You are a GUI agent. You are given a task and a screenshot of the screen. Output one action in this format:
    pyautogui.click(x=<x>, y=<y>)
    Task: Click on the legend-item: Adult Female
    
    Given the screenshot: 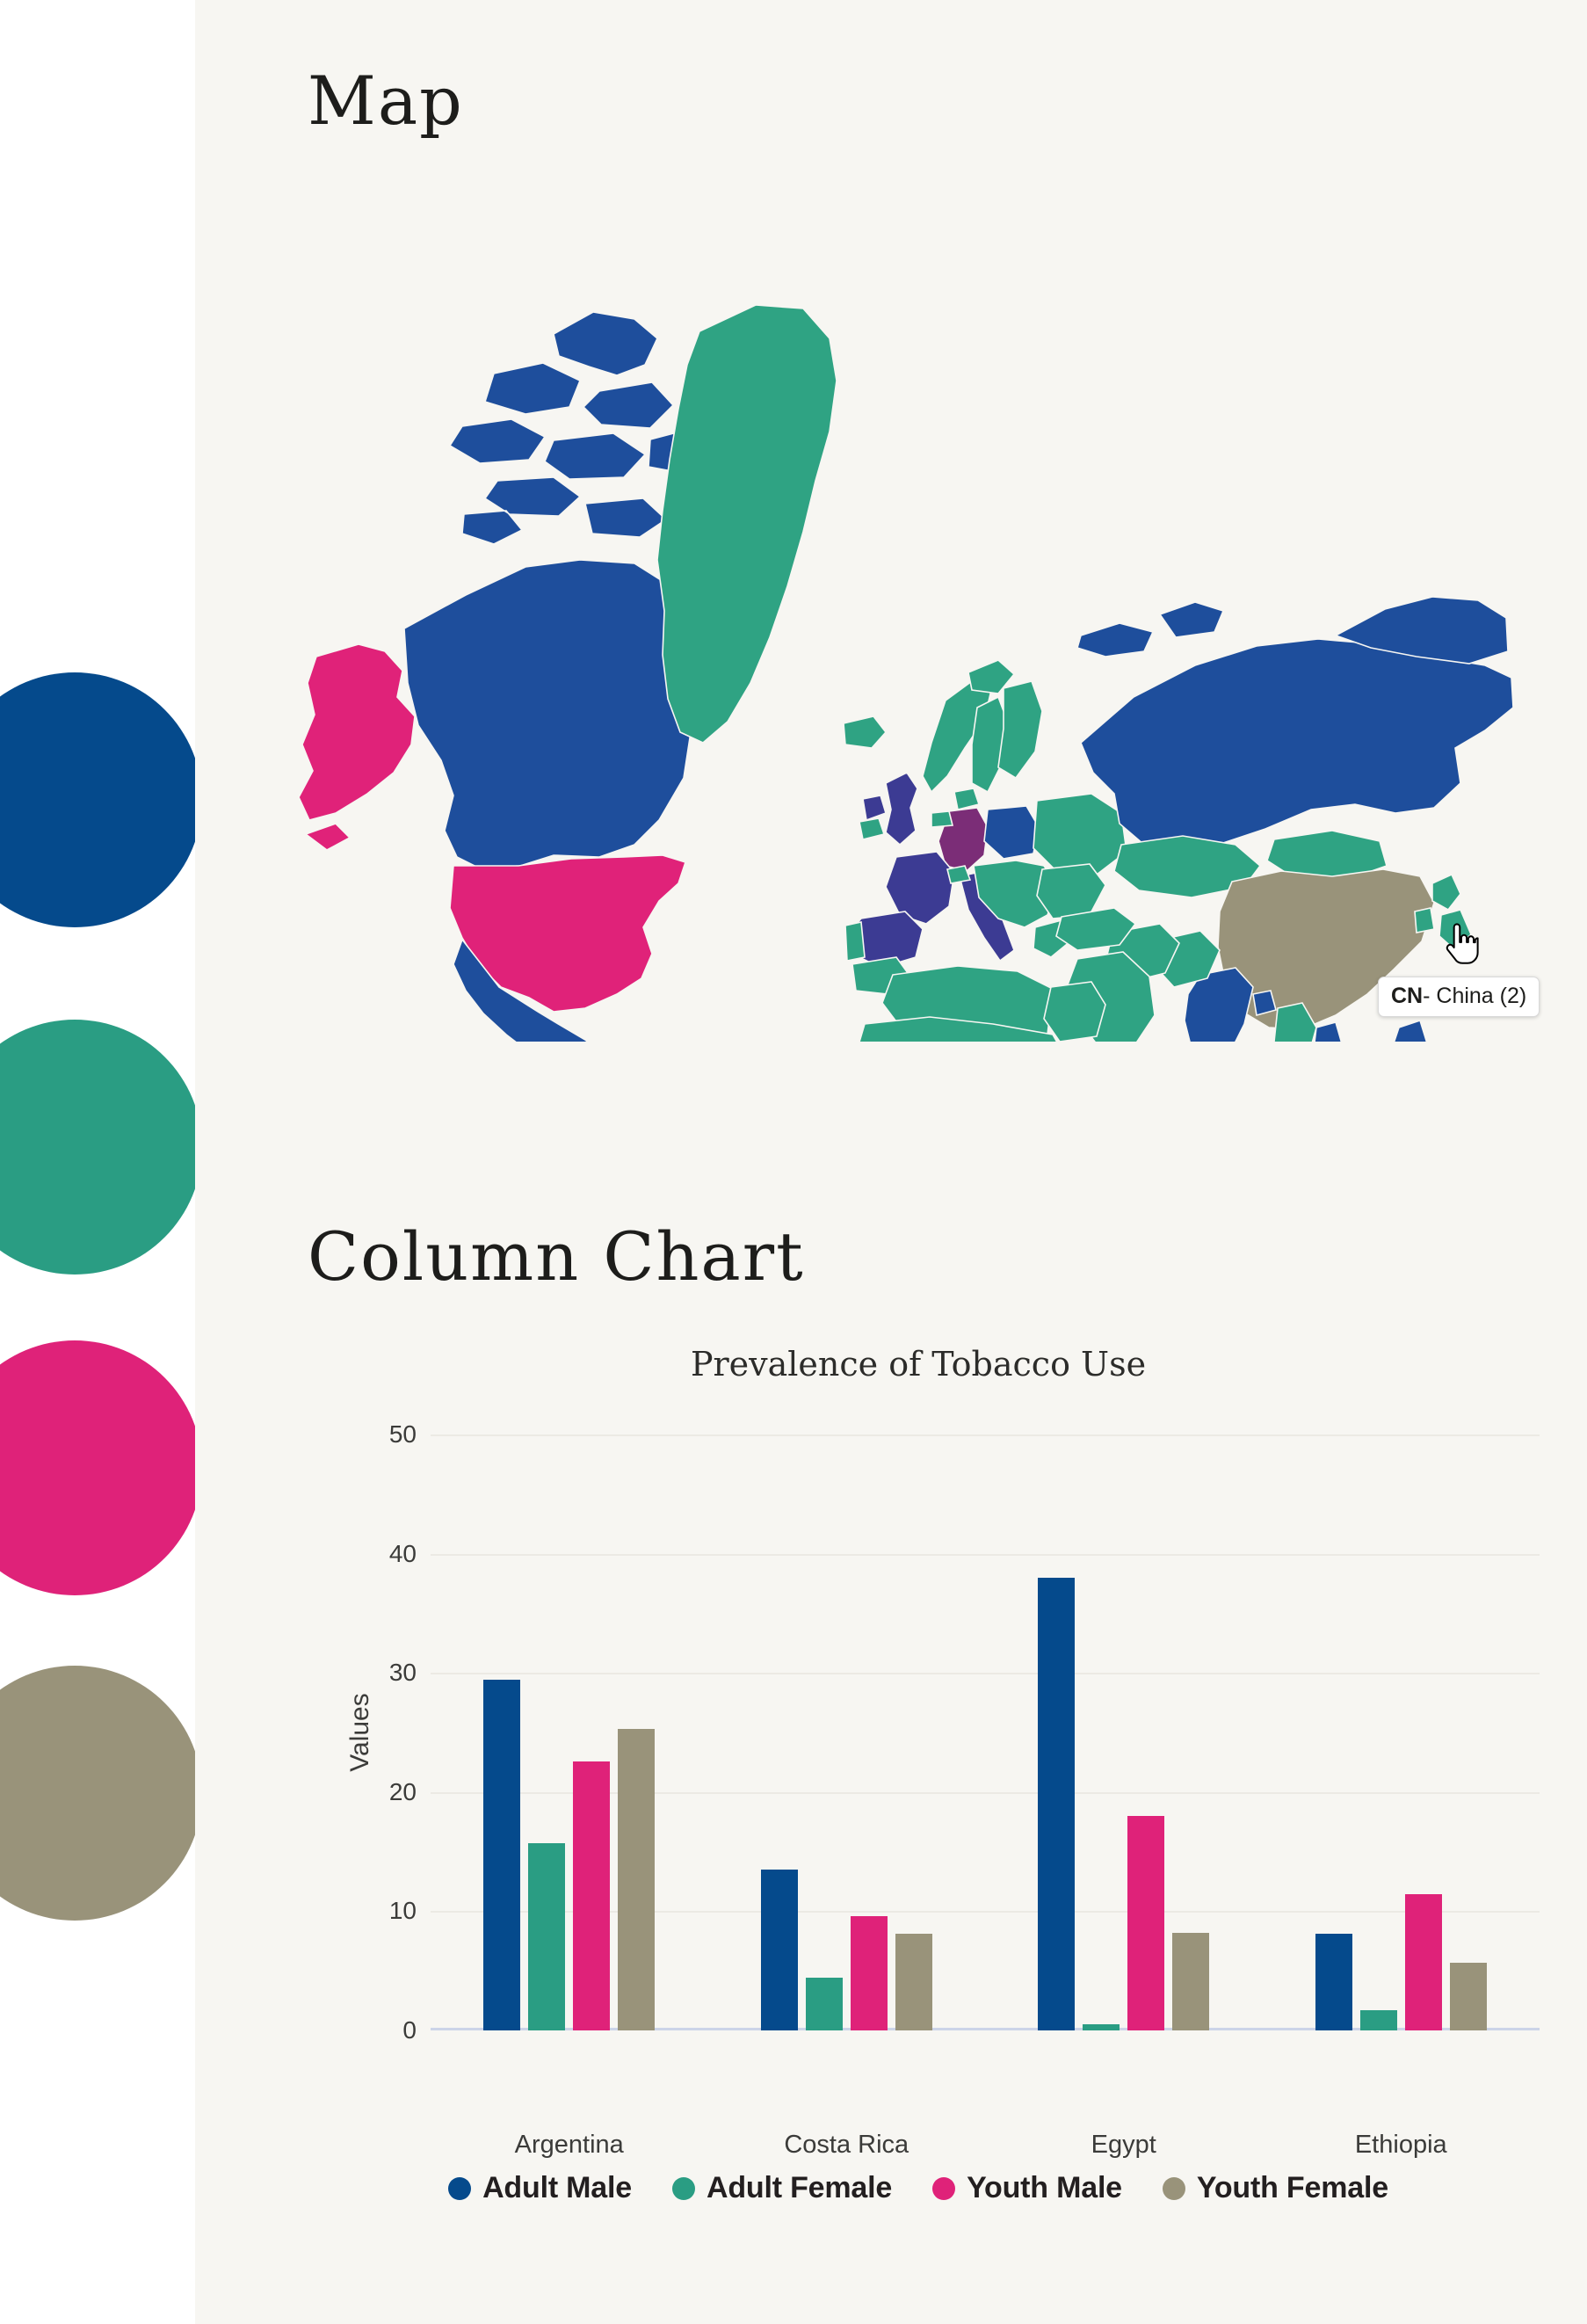 What is the action you would take?
    pyautogui.click(x=782, y=2188)
    